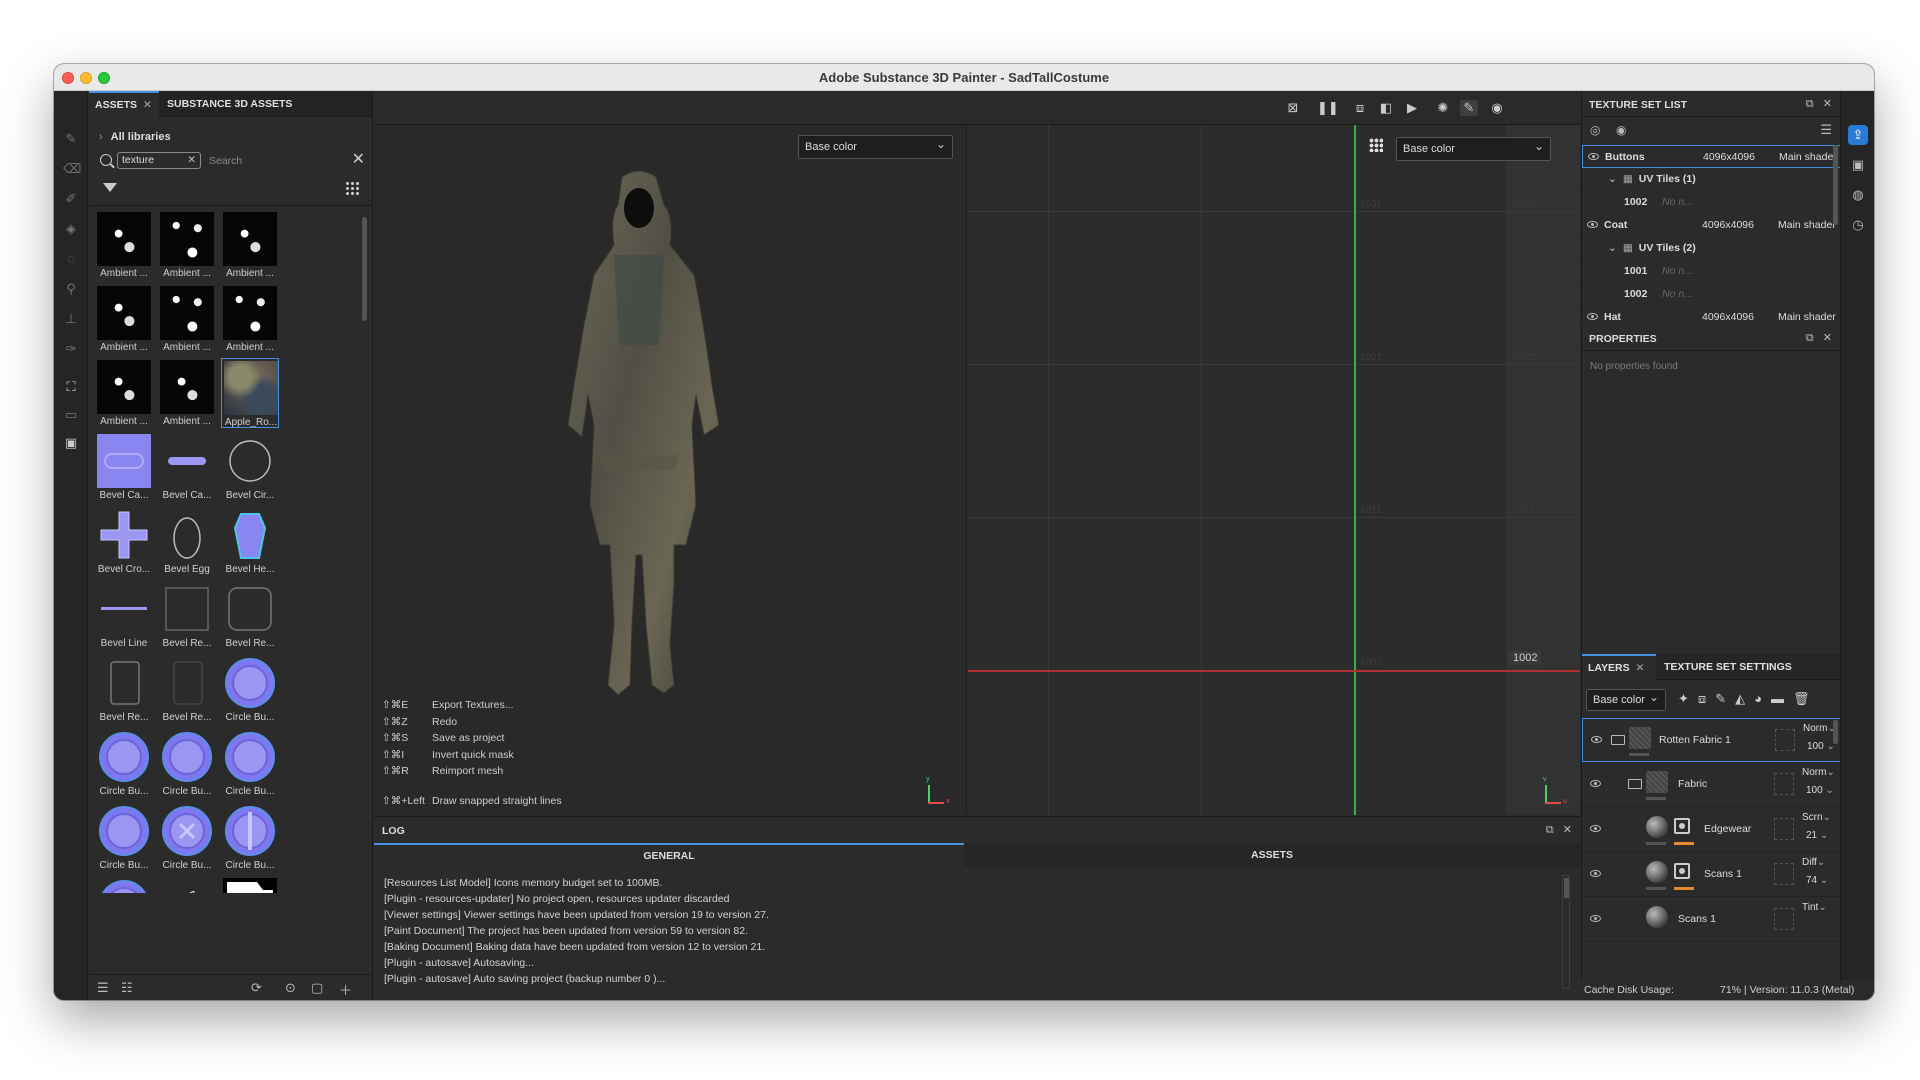 The image size is (1920, 1080). What do you see at coordinates (269, 160) in the screenshot?
I see `search-input` at bounding box center [269, 160].